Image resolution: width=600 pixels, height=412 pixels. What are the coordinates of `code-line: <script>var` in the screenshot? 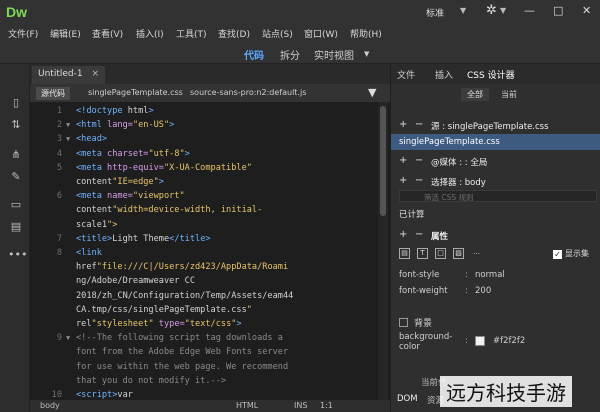 It's located at (104, 395).